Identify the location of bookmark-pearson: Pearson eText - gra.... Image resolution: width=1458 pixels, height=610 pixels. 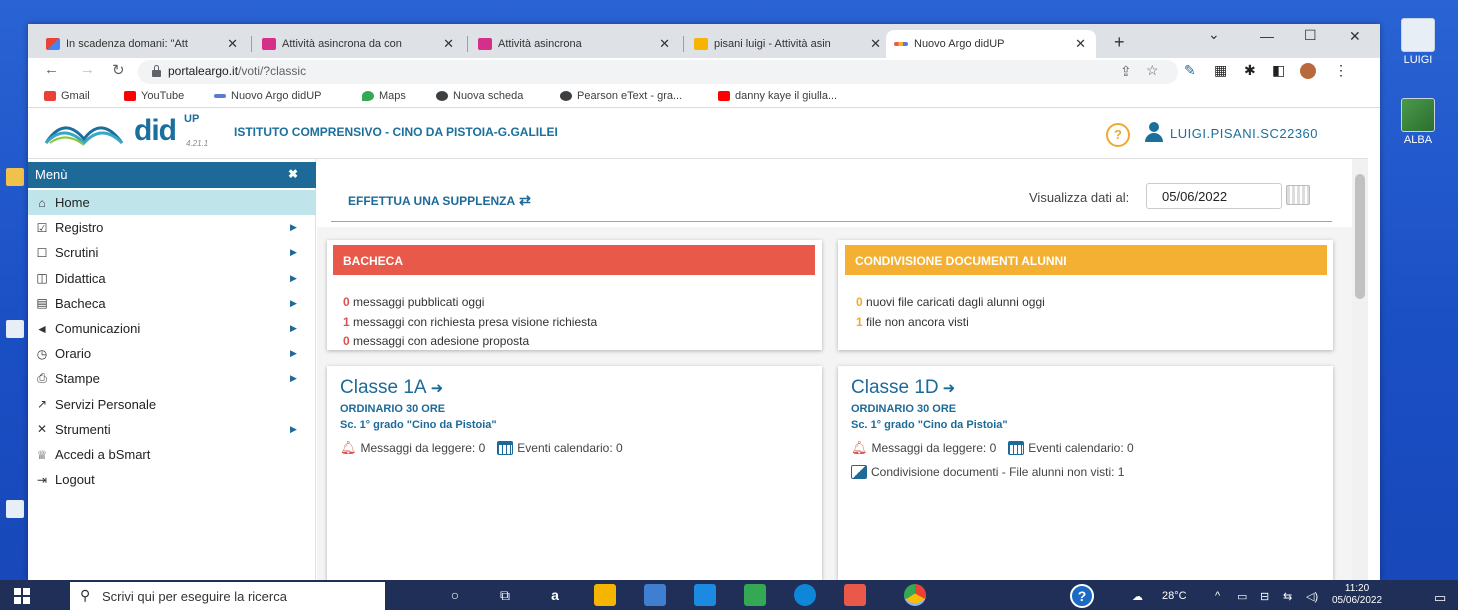
(621, 96).